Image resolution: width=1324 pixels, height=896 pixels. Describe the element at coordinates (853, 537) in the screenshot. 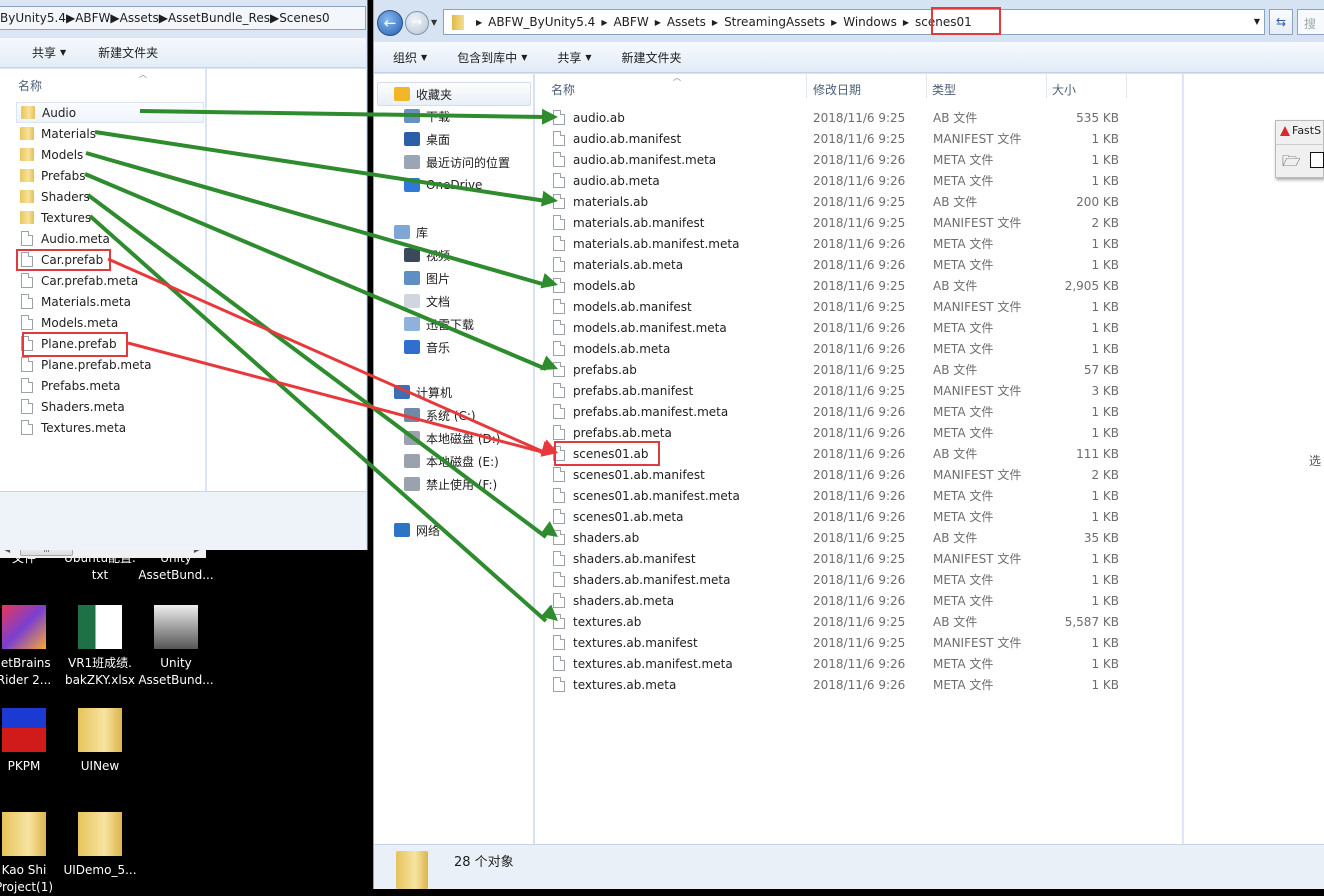

I see `file-row: shaders.ab 2018/11/6 9:25 AB 文件 35 KB` at that location.